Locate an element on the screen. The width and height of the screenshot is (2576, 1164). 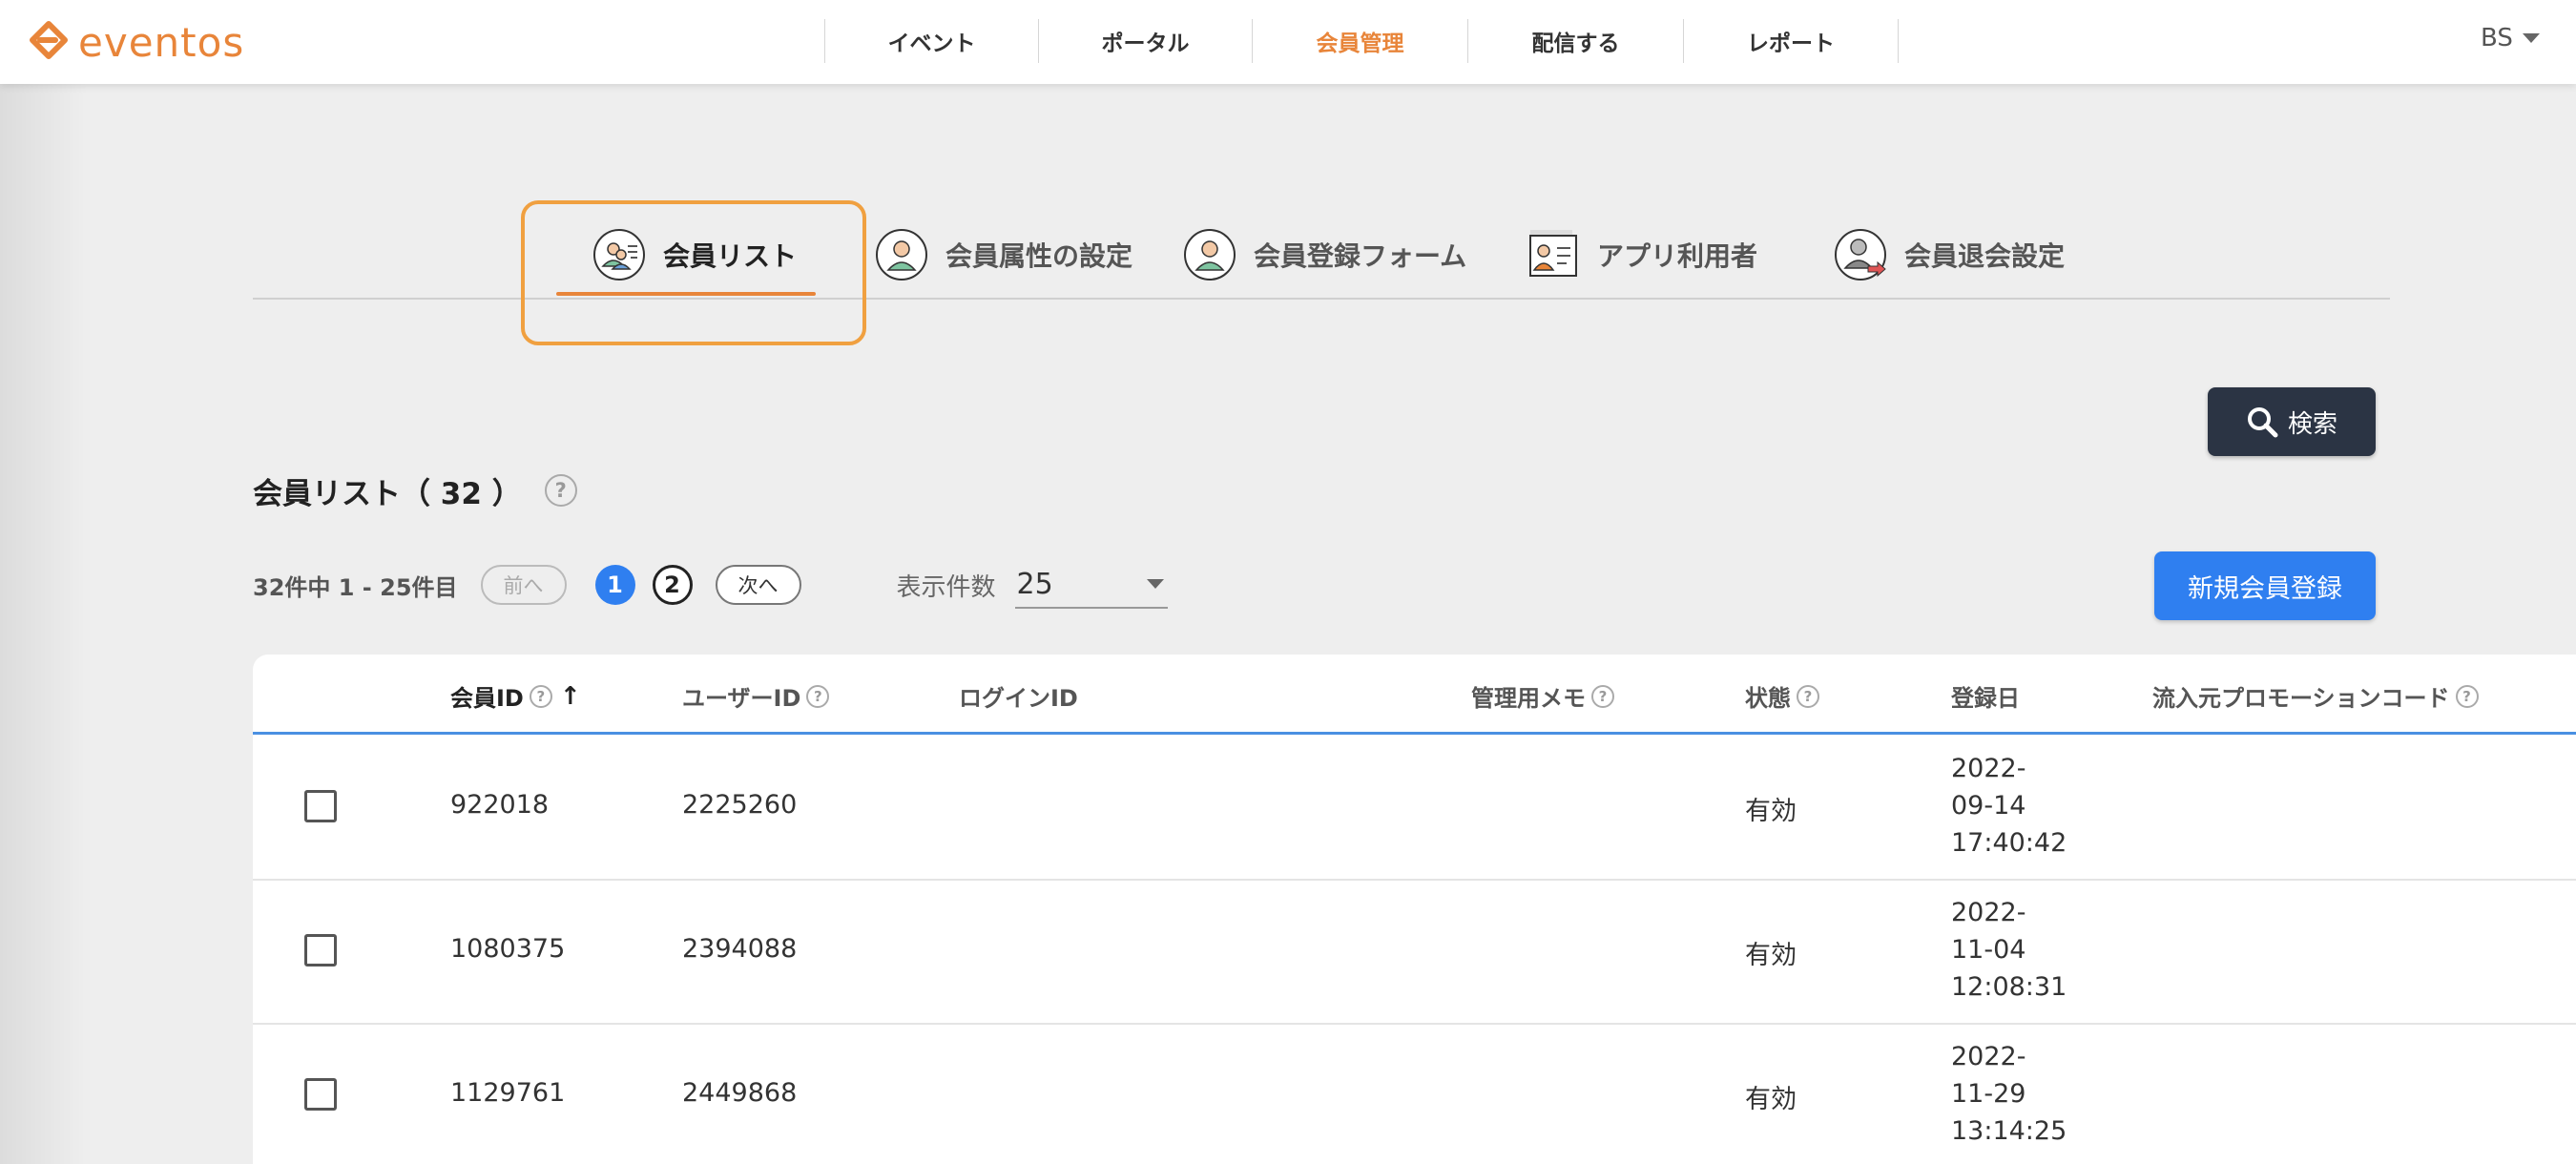
cell-user-id: 2394088 is located at coordinates (740, 949).